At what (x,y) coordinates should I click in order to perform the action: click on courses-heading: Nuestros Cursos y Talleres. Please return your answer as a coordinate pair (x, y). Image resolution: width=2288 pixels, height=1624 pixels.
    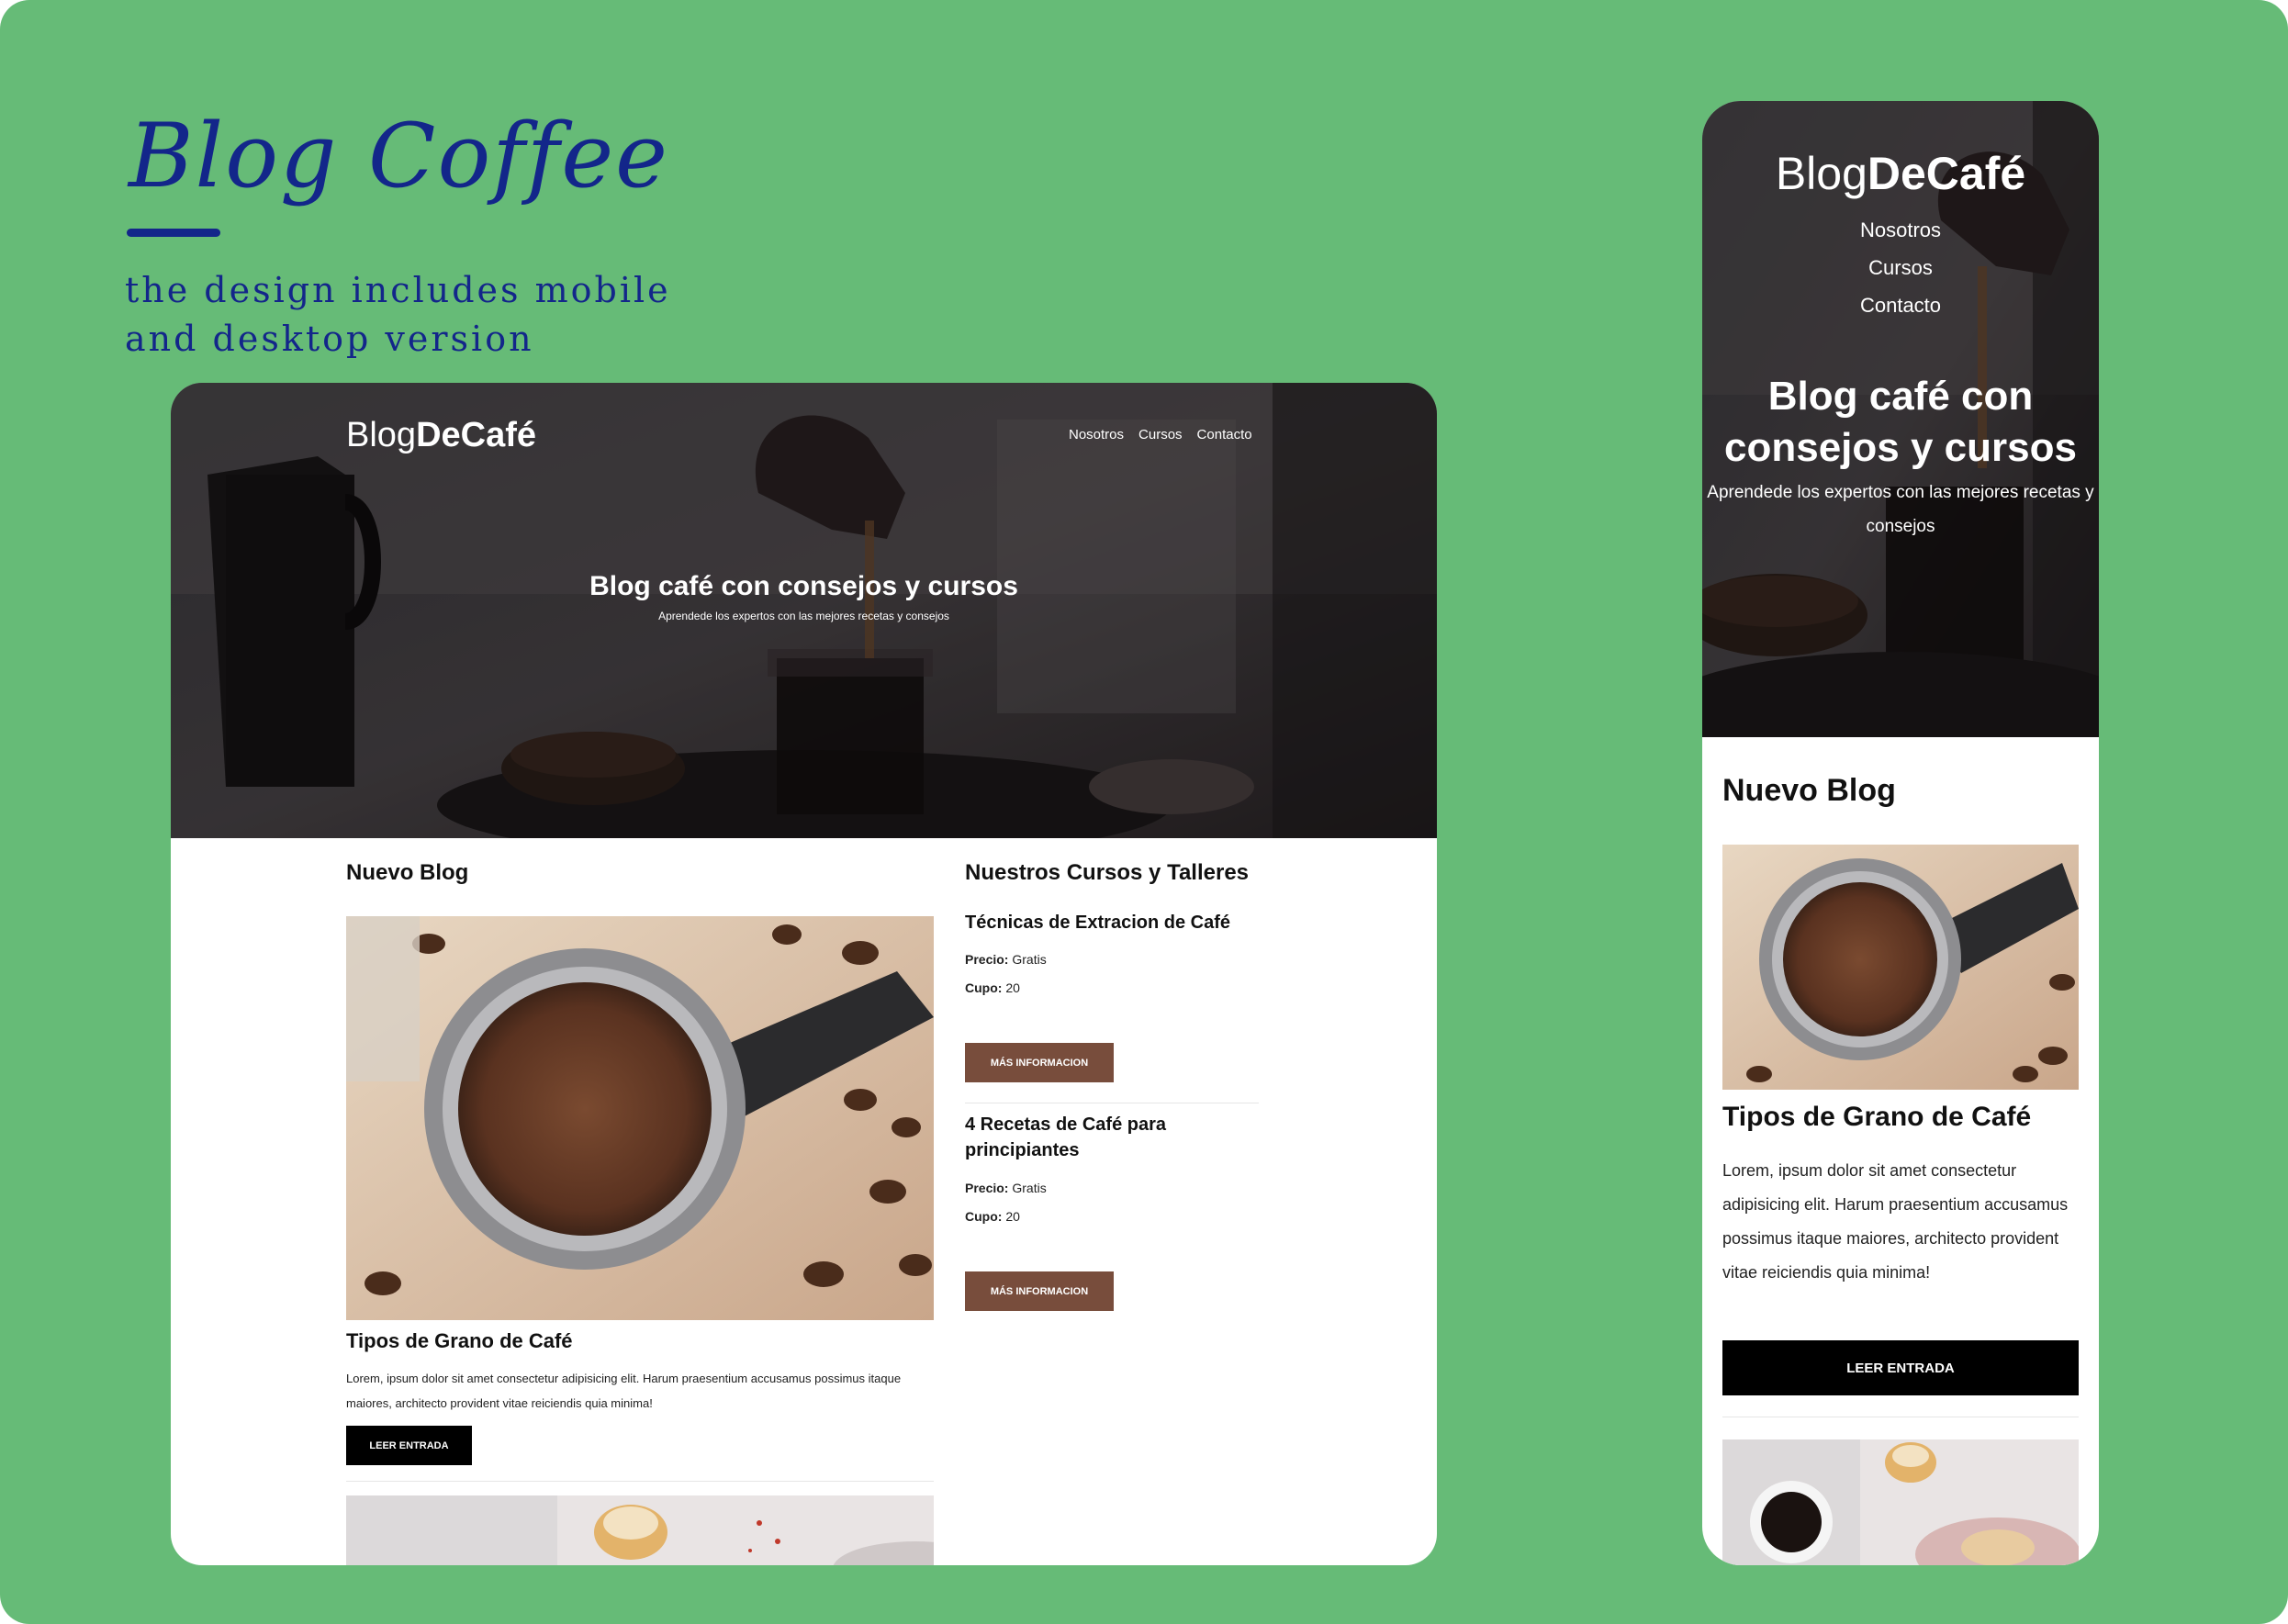
    Looking at the image, I should click on (1107, 872).